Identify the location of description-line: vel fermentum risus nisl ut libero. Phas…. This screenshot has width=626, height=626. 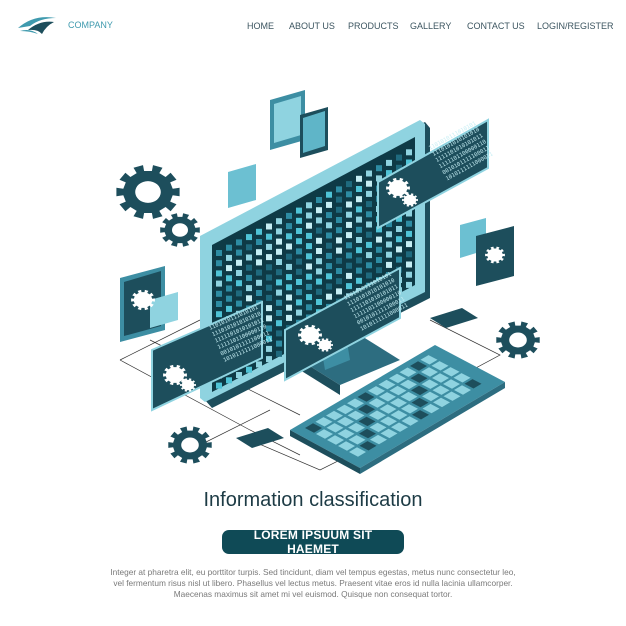
(313, 583).